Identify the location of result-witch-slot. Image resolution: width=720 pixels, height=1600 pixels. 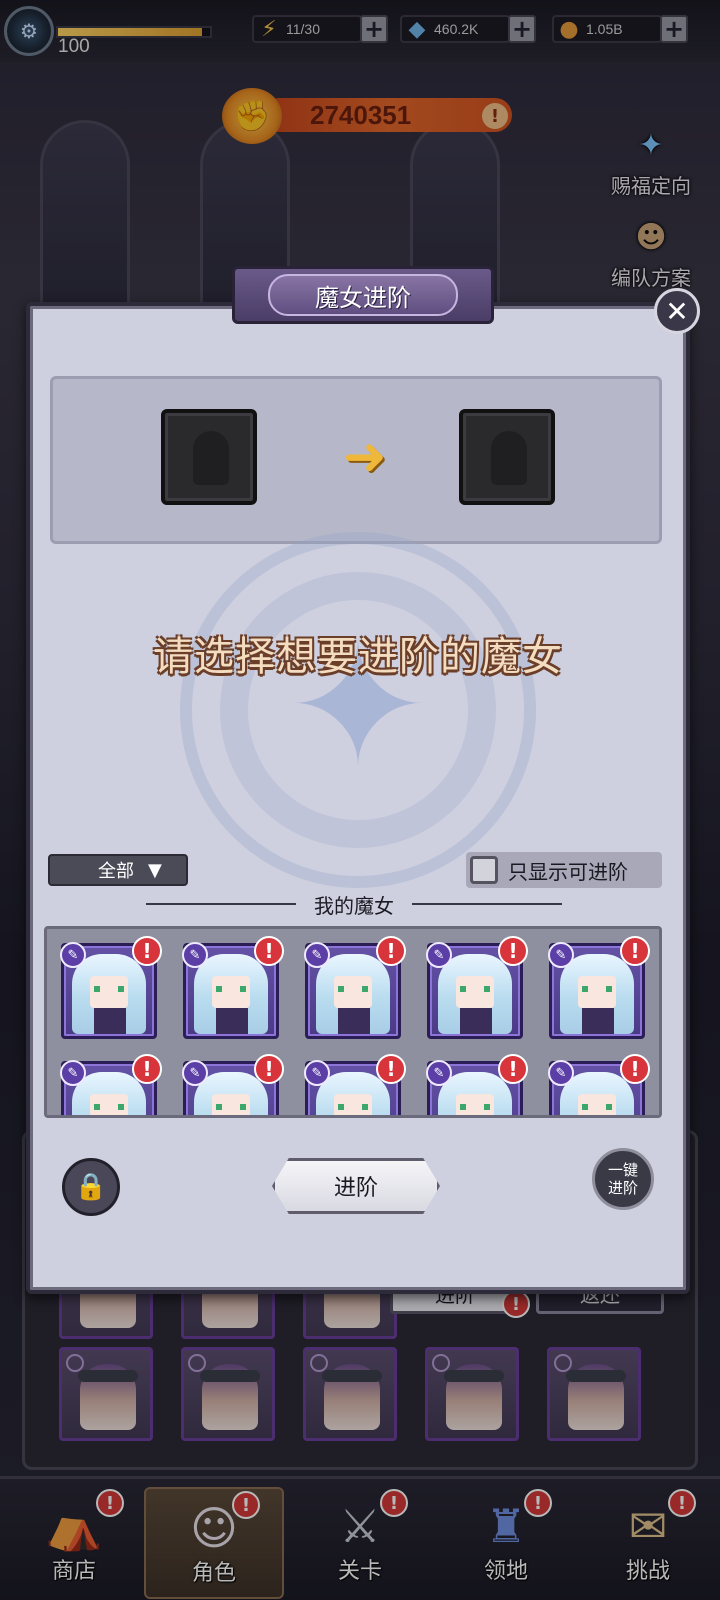
(507, 457).